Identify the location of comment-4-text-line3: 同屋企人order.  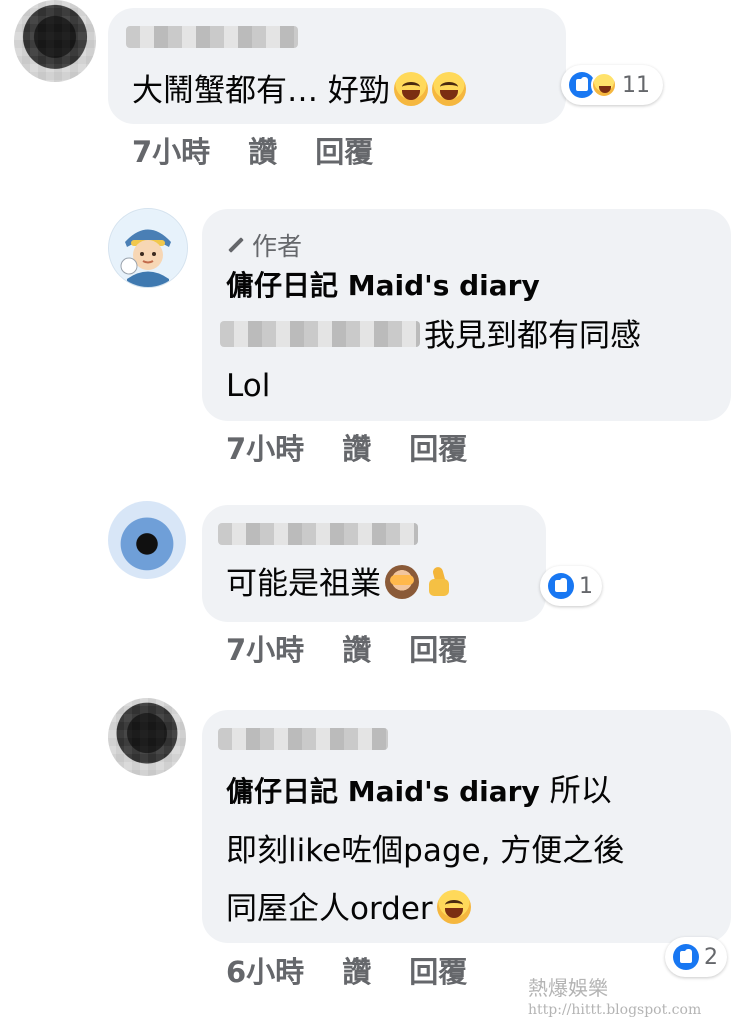
(348, 909).